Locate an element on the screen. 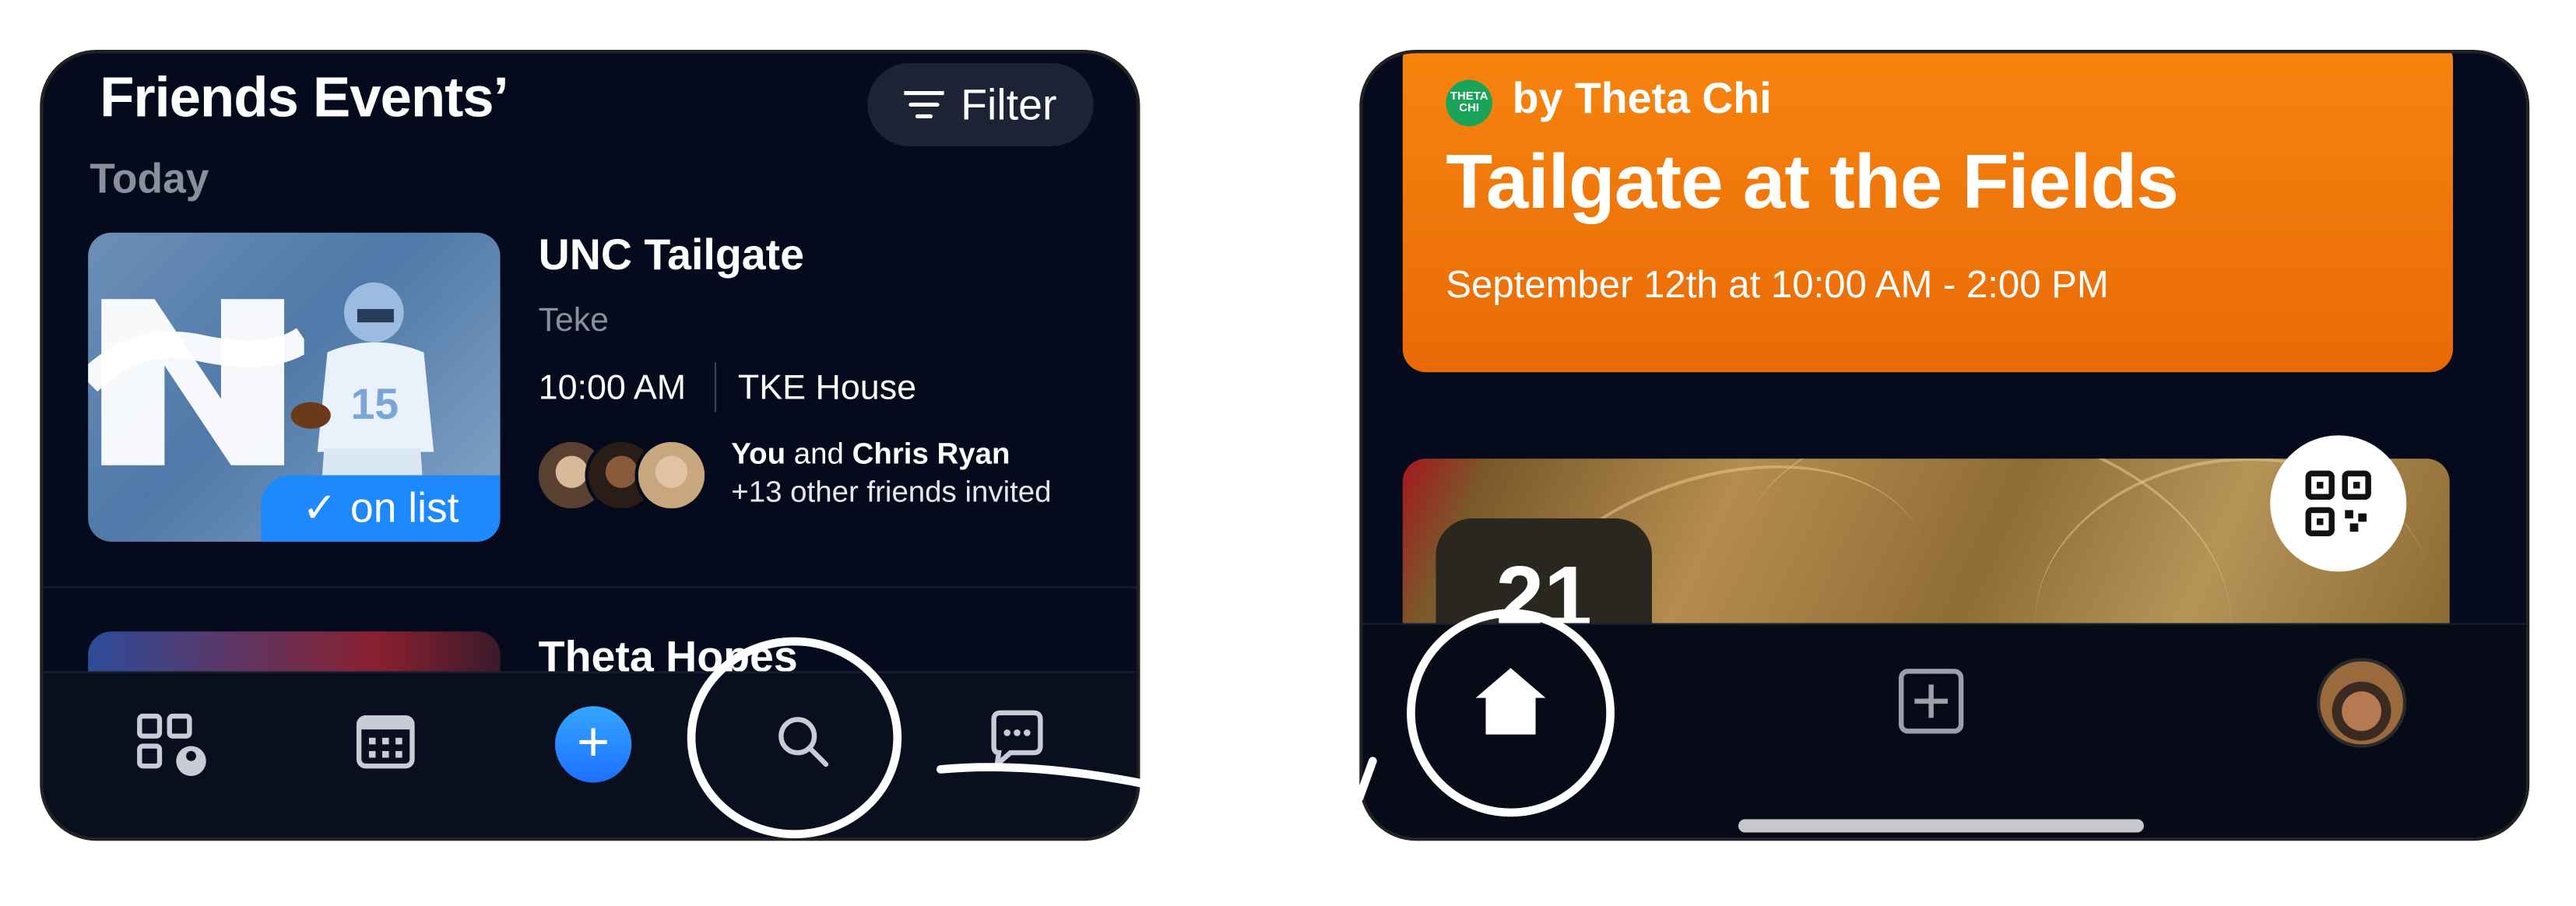  event-time: 10:00 AM is located at coordinates (613, 388).